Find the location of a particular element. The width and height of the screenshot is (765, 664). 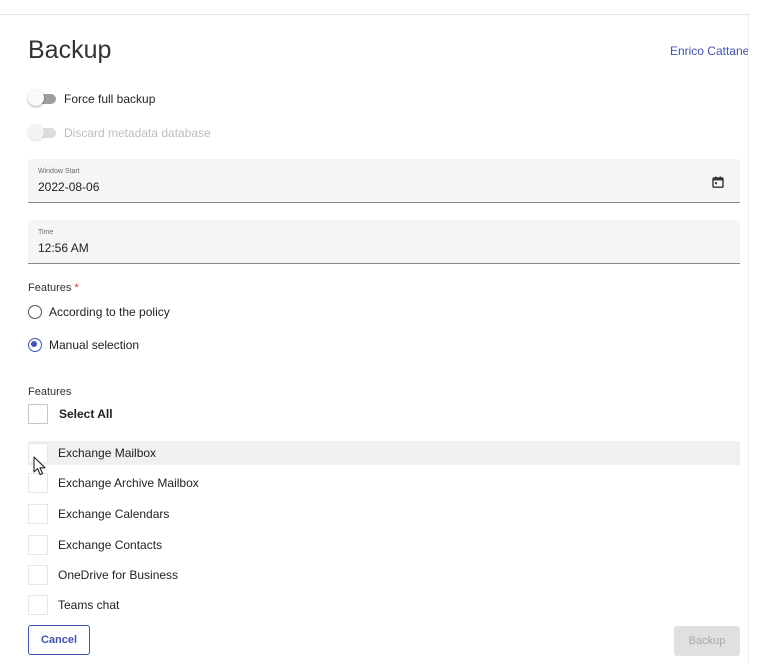

feature-label: Exchange Contacts is located at coordinates (110, 545).